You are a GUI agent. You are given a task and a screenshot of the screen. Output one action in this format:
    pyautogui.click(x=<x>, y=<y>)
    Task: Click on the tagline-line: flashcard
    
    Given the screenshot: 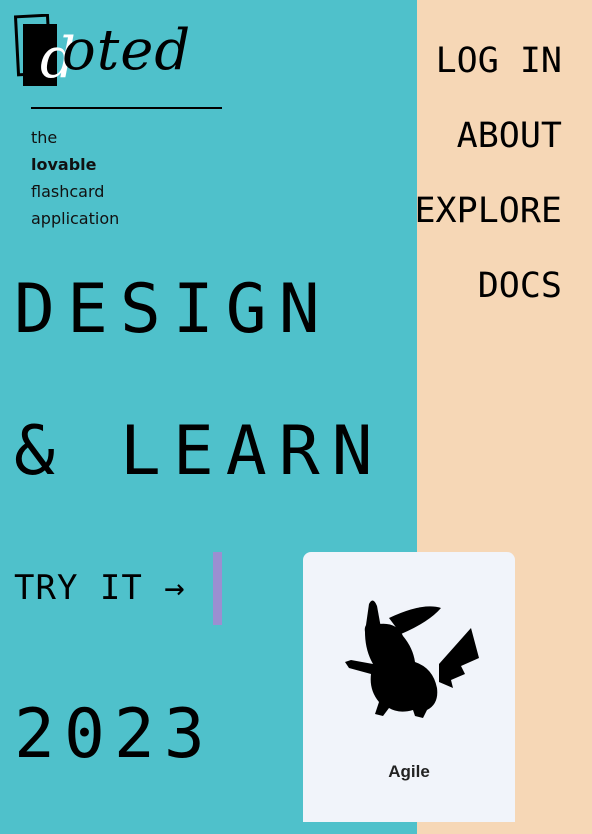 What is the action you would take?
    pyautogui.click(x=68, y=191)
    